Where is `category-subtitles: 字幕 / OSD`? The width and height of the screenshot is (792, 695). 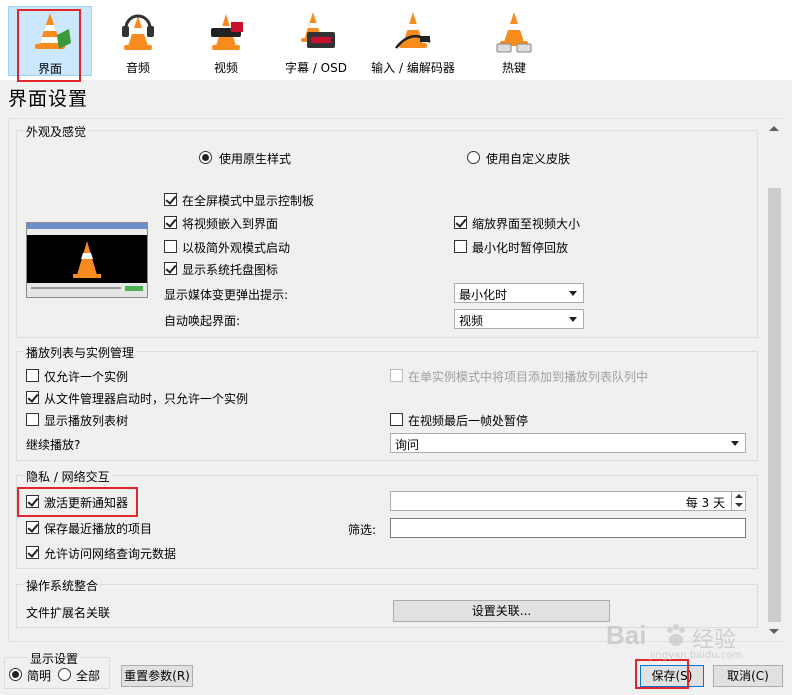
category-subtitles: 字幕 / OSD is located at coordinates (316, 41).